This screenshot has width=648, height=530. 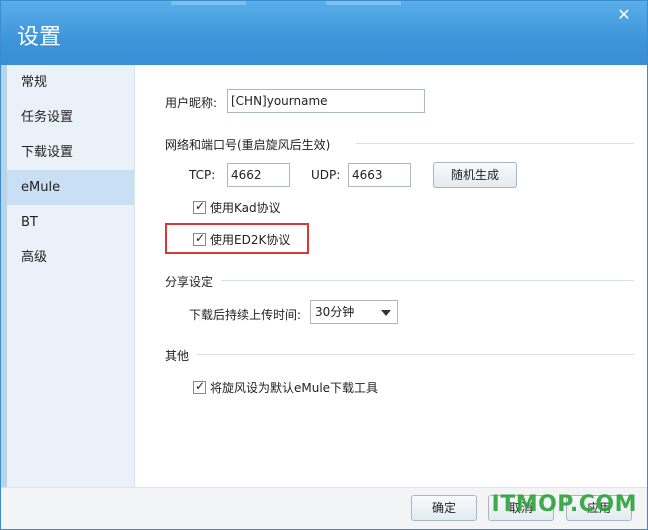 I want to click on watermark: ITMOP.COM, so click(x=564, y=504).